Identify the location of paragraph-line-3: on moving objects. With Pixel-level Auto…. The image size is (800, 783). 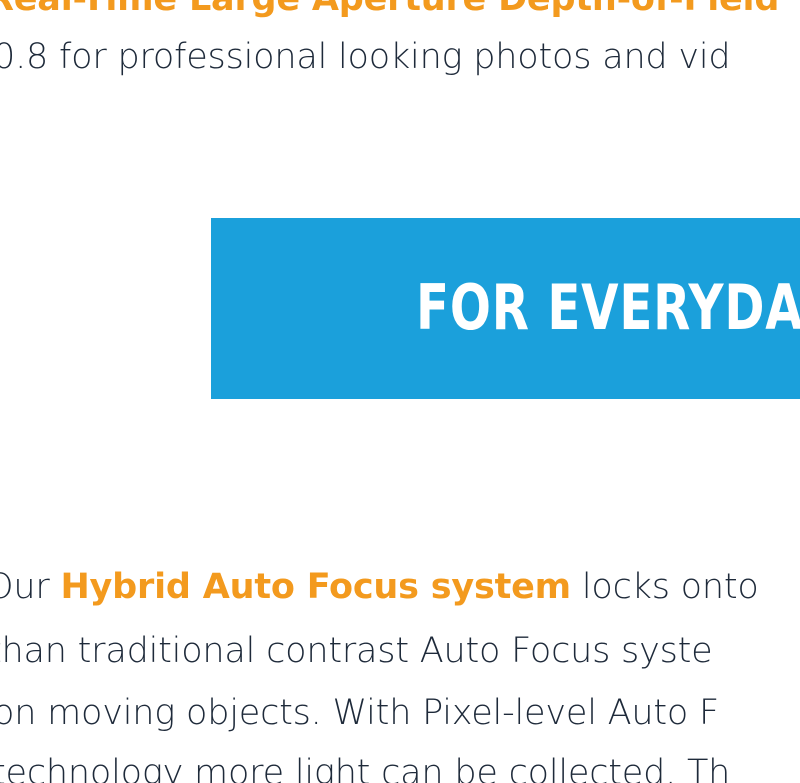
(359, 713).